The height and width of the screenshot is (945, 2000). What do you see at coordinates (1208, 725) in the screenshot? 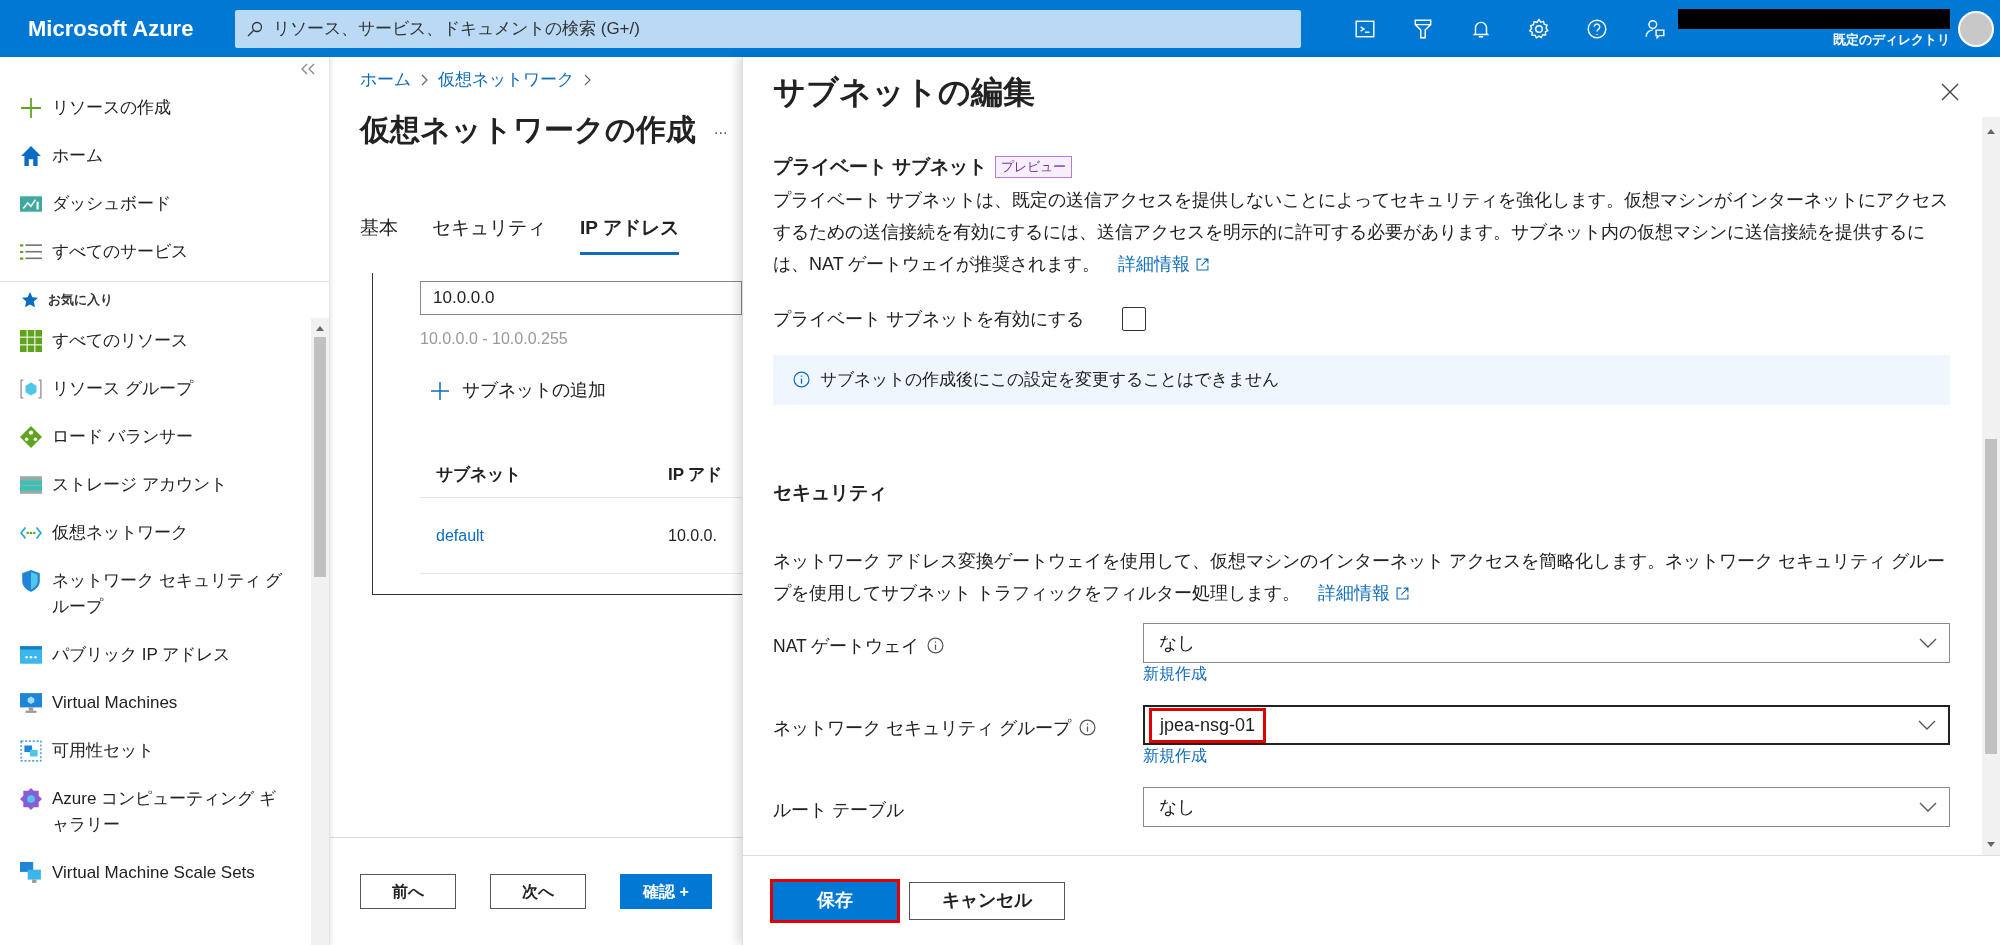
I see `dropdown-value: jpea-nsg-01` at bounding box center [1208, 725].